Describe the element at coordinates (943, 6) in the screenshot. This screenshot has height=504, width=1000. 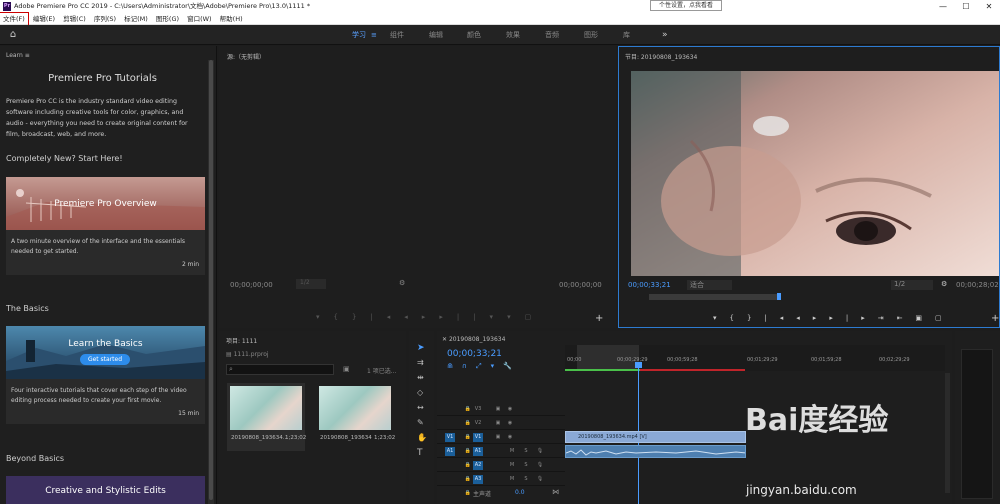
I see `minimize-button: —` at that location.